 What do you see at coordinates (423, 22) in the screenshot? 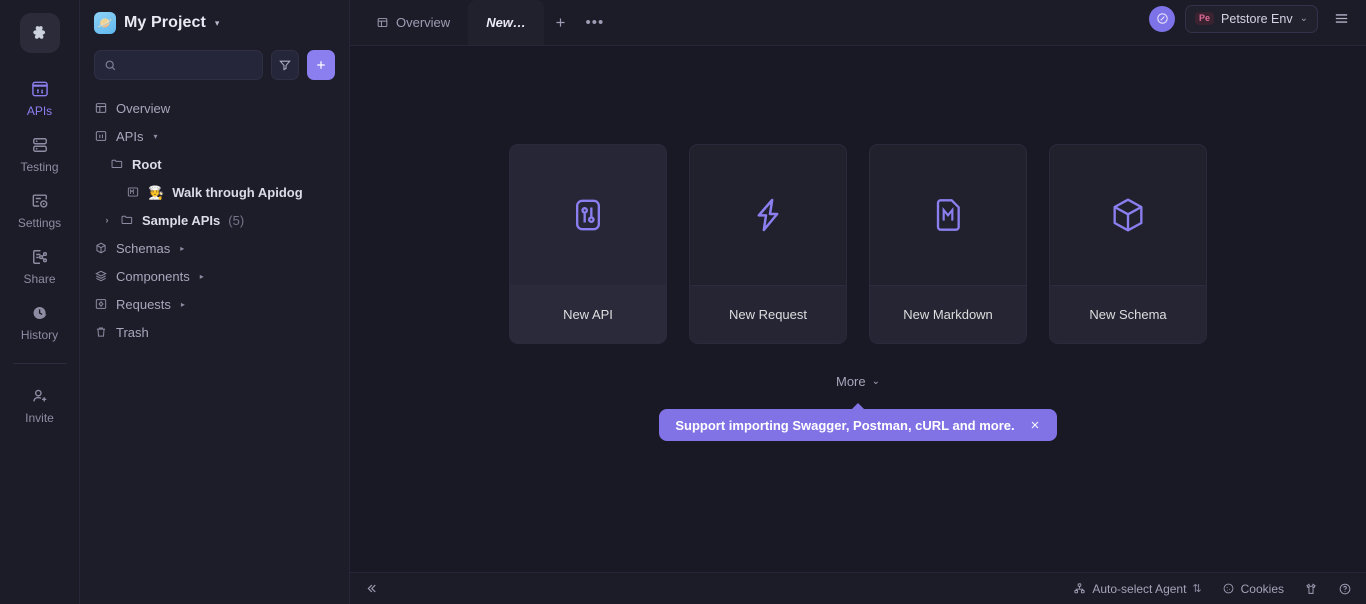
I see `tab-label: Overview` at bounding box center [423, 22].